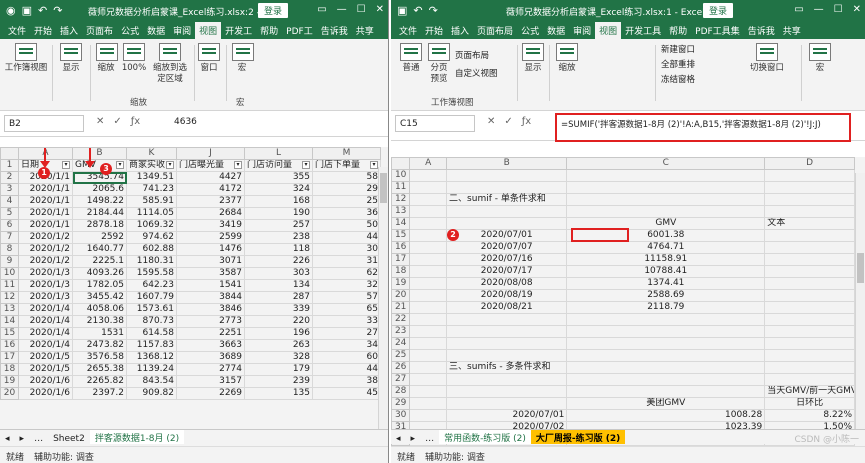 This screenshot has height=463, width=865. Describe the element at coordinates (278, 393) in the screenshot. I see `grid-cell: 135` at that location.